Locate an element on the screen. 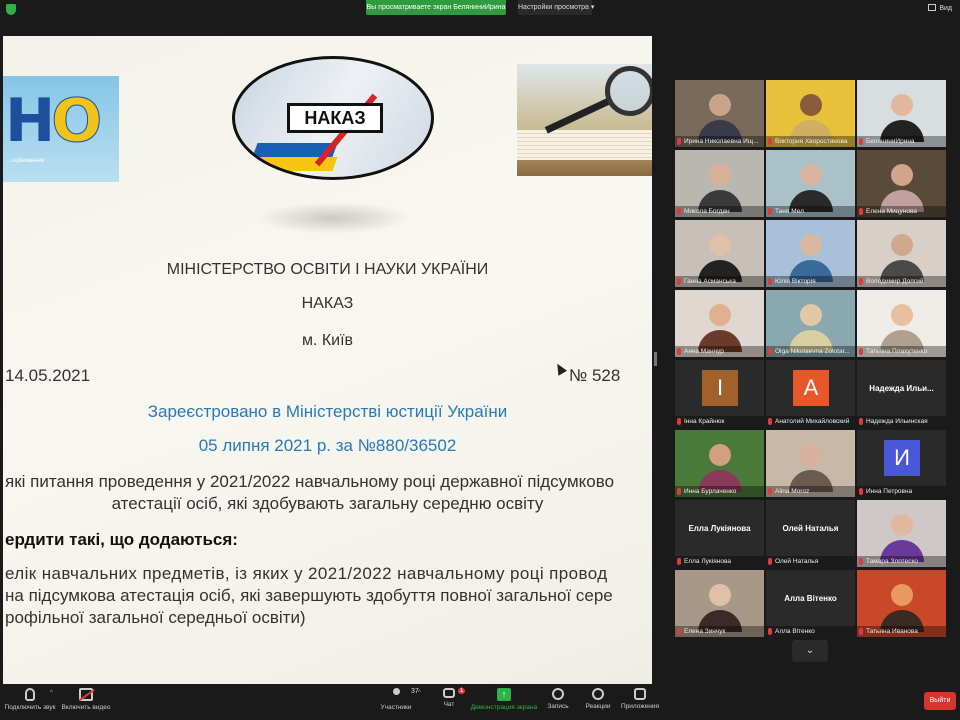 This screenshot has width=960, height=720. participant-tile: Володимир Долгий is located at coordinates (901, 253).